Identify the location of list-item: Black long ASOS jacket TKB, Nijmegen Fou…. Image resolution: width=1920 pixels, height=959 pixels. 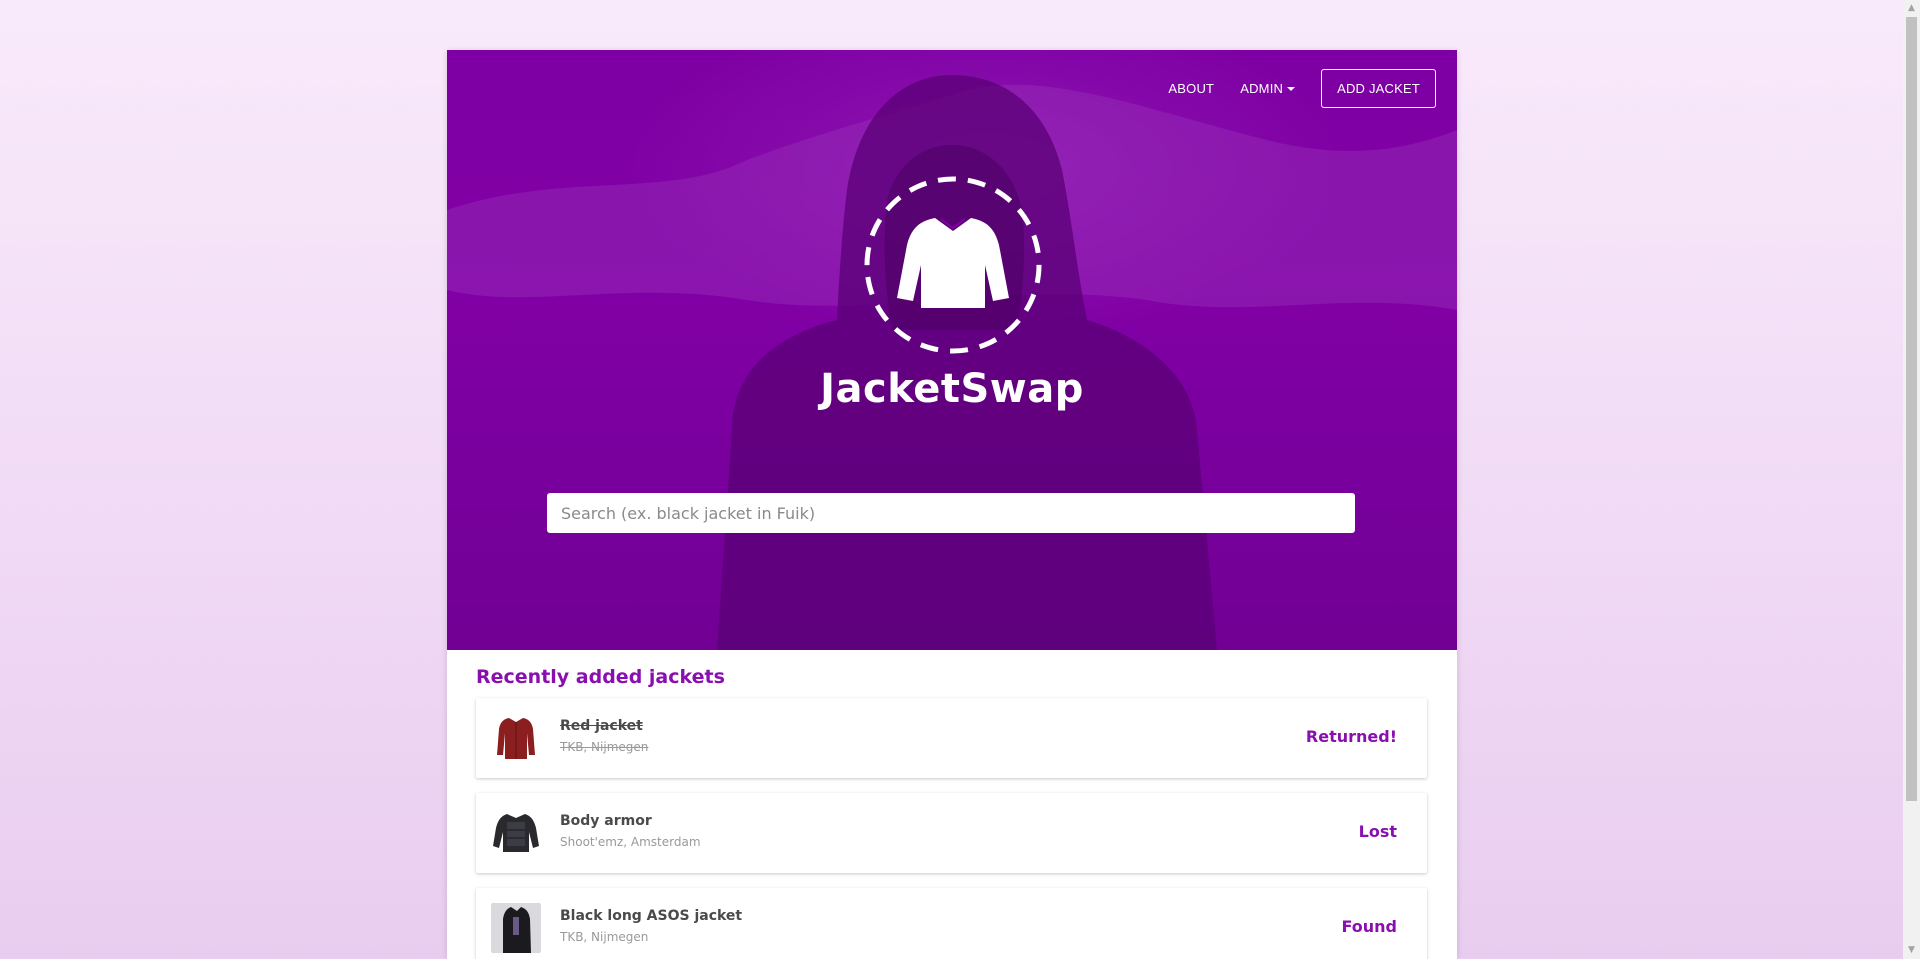
(951, 923).